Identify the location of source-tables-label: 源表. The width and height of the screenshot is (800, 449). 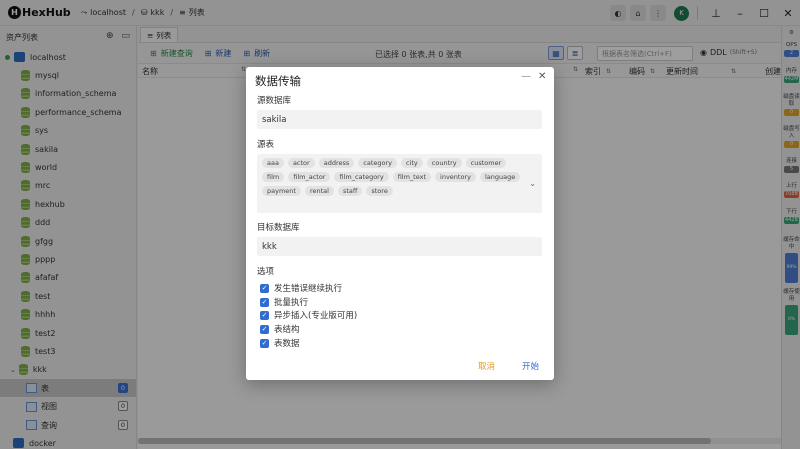
(266, 145).